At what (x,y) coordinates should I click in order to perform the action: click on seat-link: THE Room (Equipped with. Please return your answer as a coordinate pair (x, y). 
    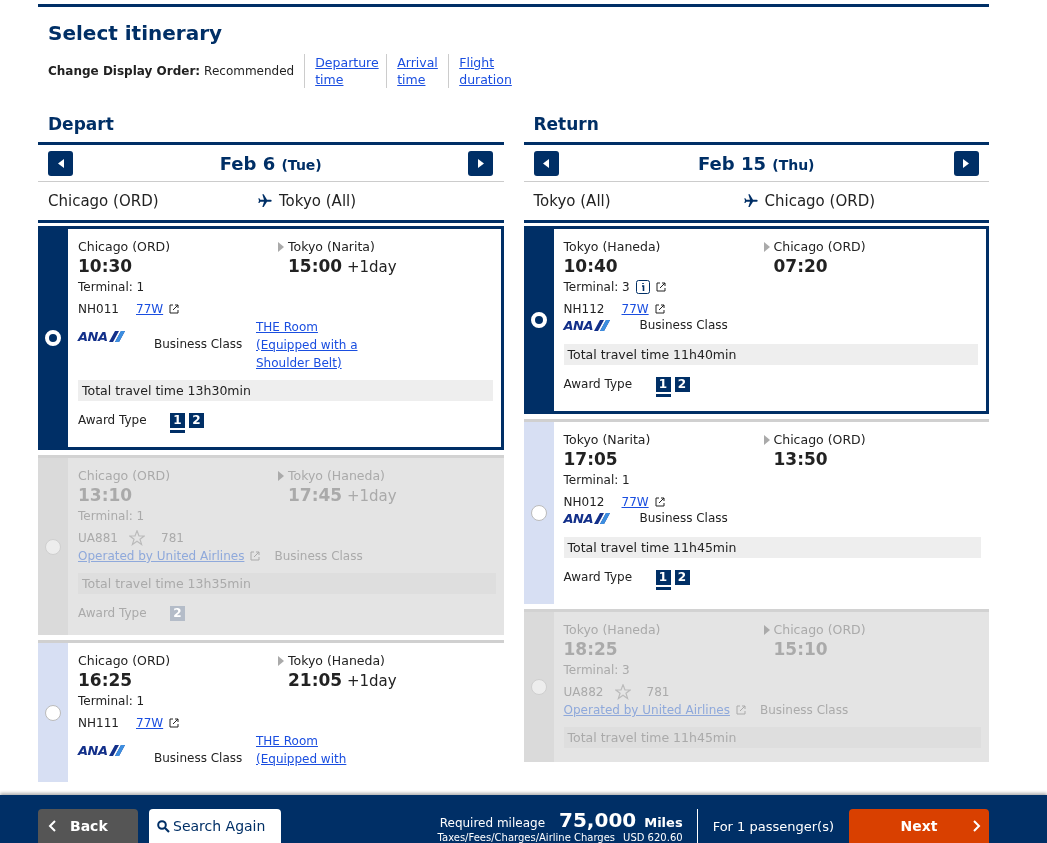
    Looking at the image, I should click on (309, 750).